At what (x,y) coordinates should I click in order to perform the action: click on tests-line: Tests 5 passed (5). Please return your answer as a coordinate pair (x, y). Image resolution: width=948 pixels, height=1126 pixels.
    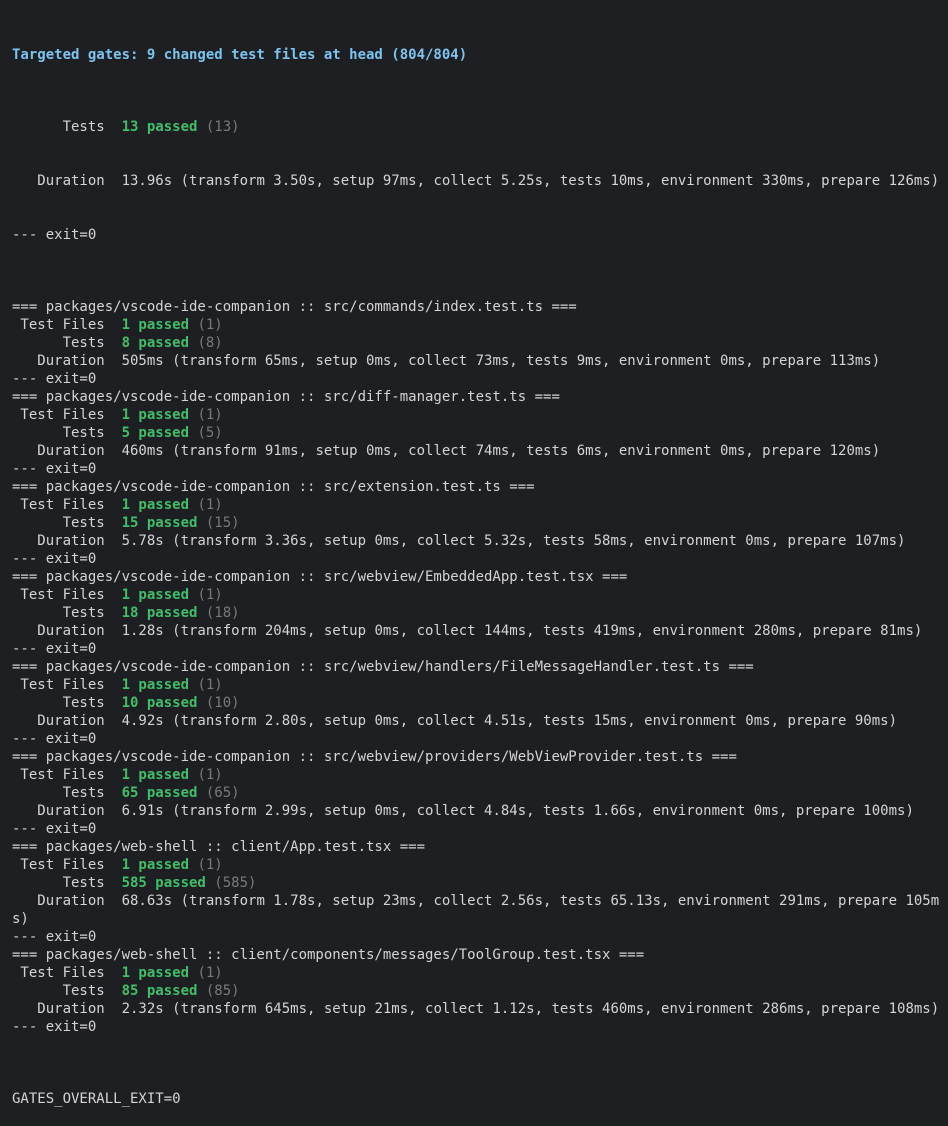
    Looking at the image, I should click on (480, 433).